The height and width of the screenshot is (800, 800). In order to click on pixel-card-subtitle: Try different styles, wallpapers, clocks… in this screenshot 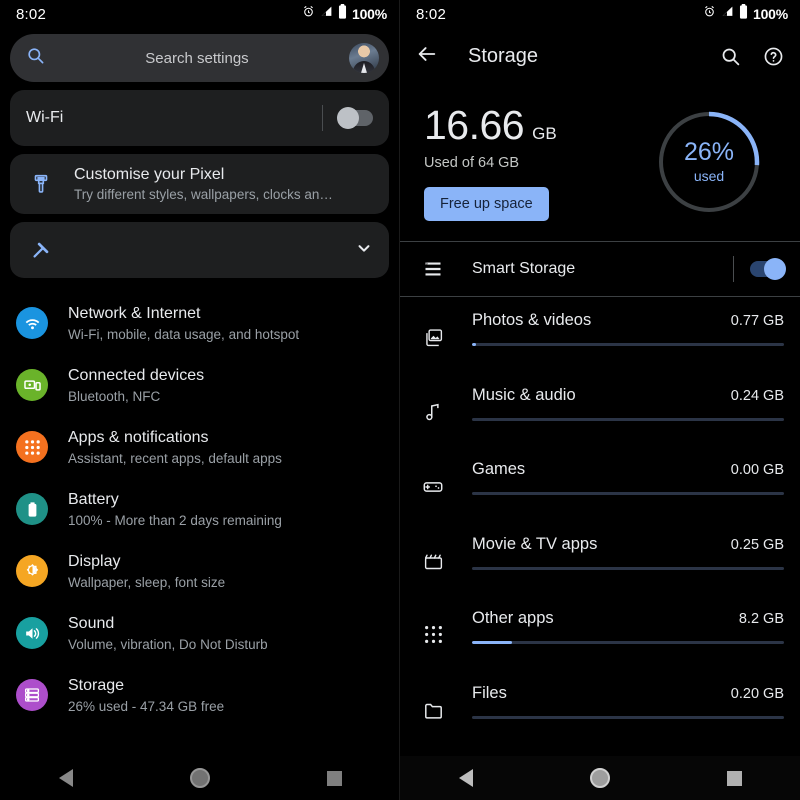, I will do `click(203, 194)`.